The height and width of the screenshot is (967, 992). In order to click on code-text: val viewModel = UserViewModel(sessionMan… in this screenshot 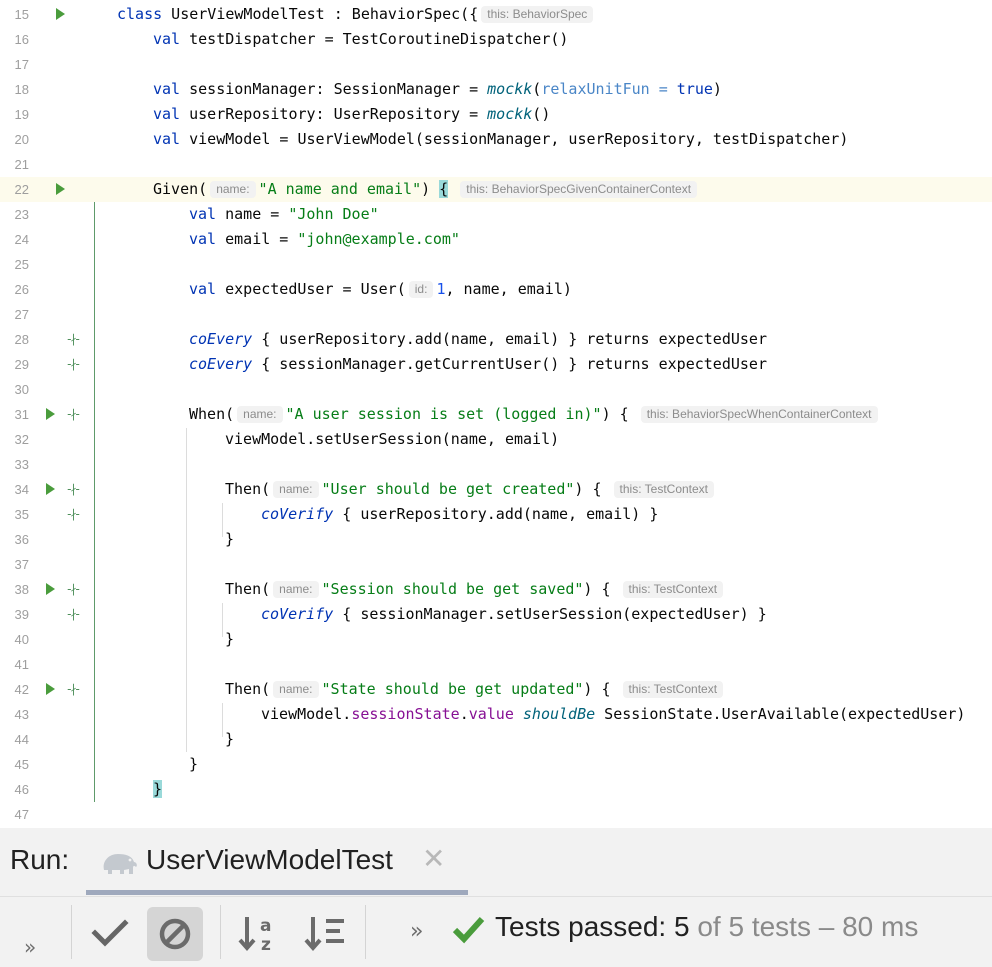, I will do `click(501, 139)`.